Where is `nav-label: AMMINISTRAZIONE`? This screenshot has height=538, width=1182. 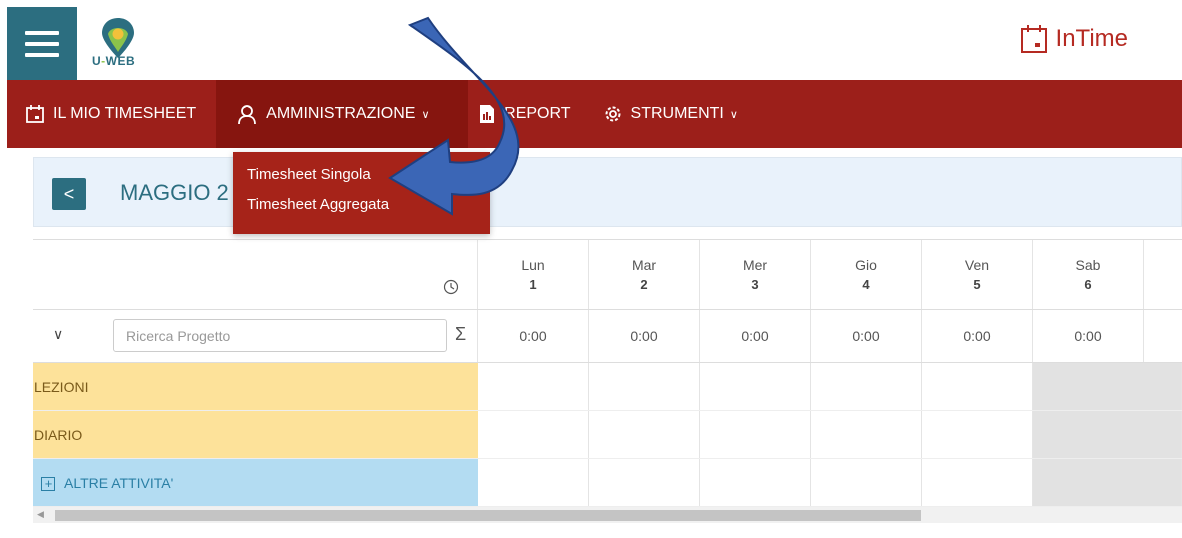
nav-label: AMMINISTRAZIONE is located at coordinates (341, 113).